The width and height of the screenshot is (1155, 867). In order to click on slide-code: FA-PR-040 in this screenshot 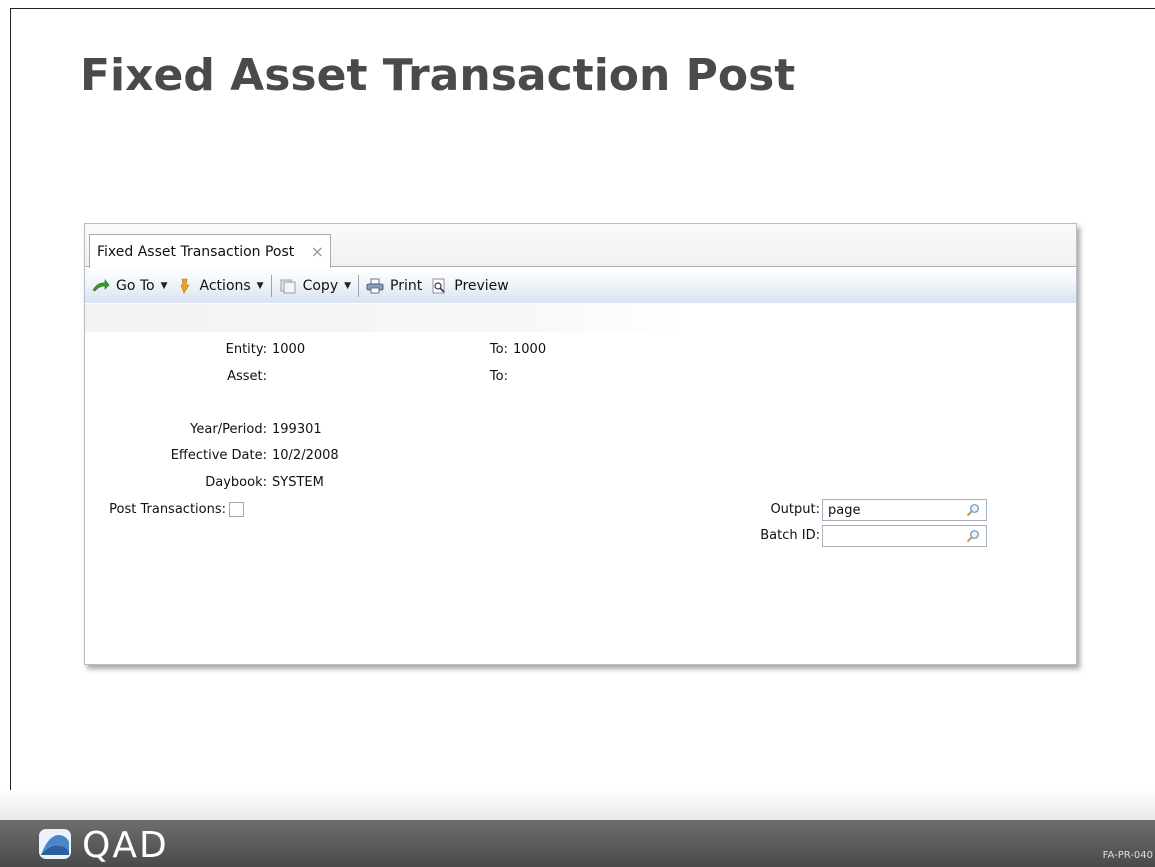, I will do `click(1127, 855)`.